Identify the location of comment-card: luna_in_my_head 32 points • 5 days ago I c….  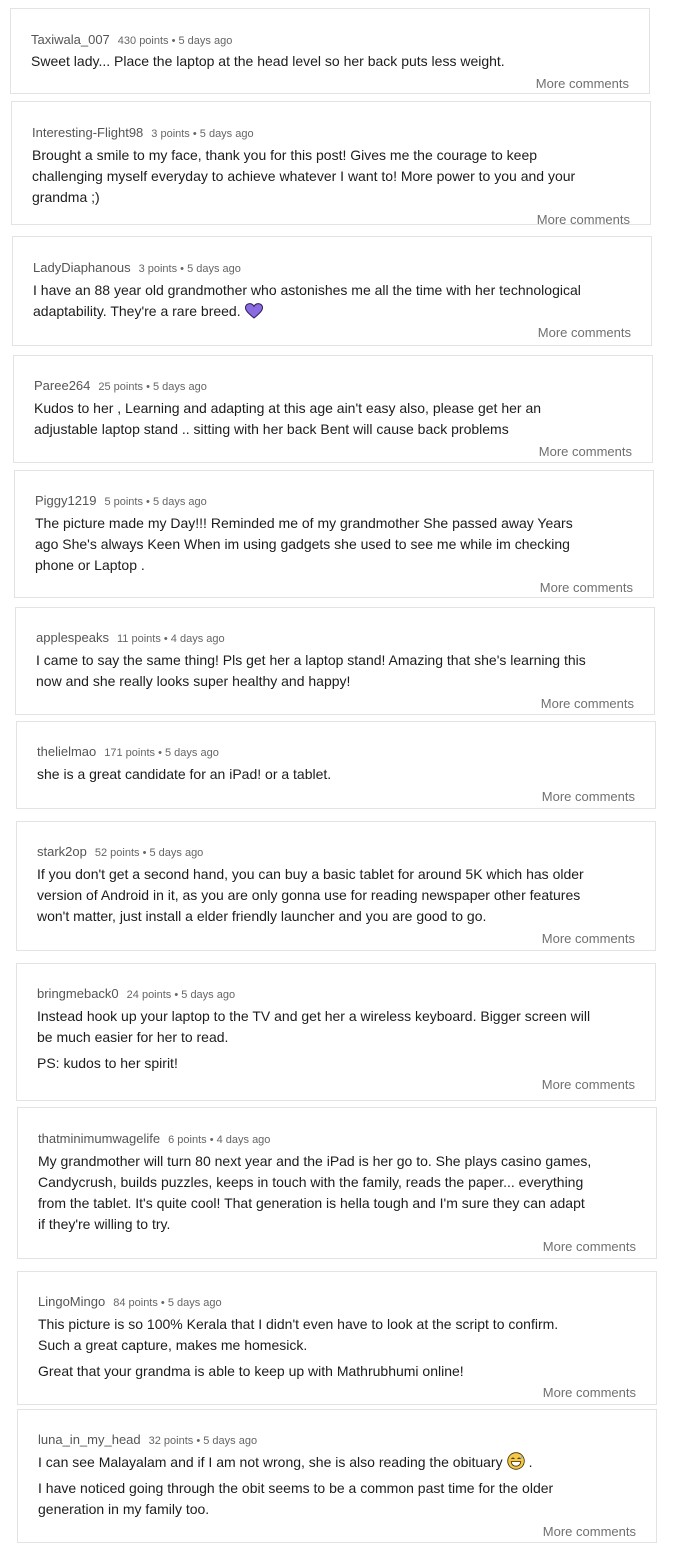
(337, 1476).